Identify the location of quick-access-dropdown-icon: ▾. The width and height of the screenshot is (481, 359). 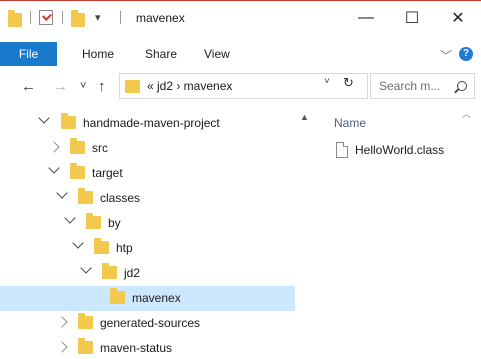
(98, 17).